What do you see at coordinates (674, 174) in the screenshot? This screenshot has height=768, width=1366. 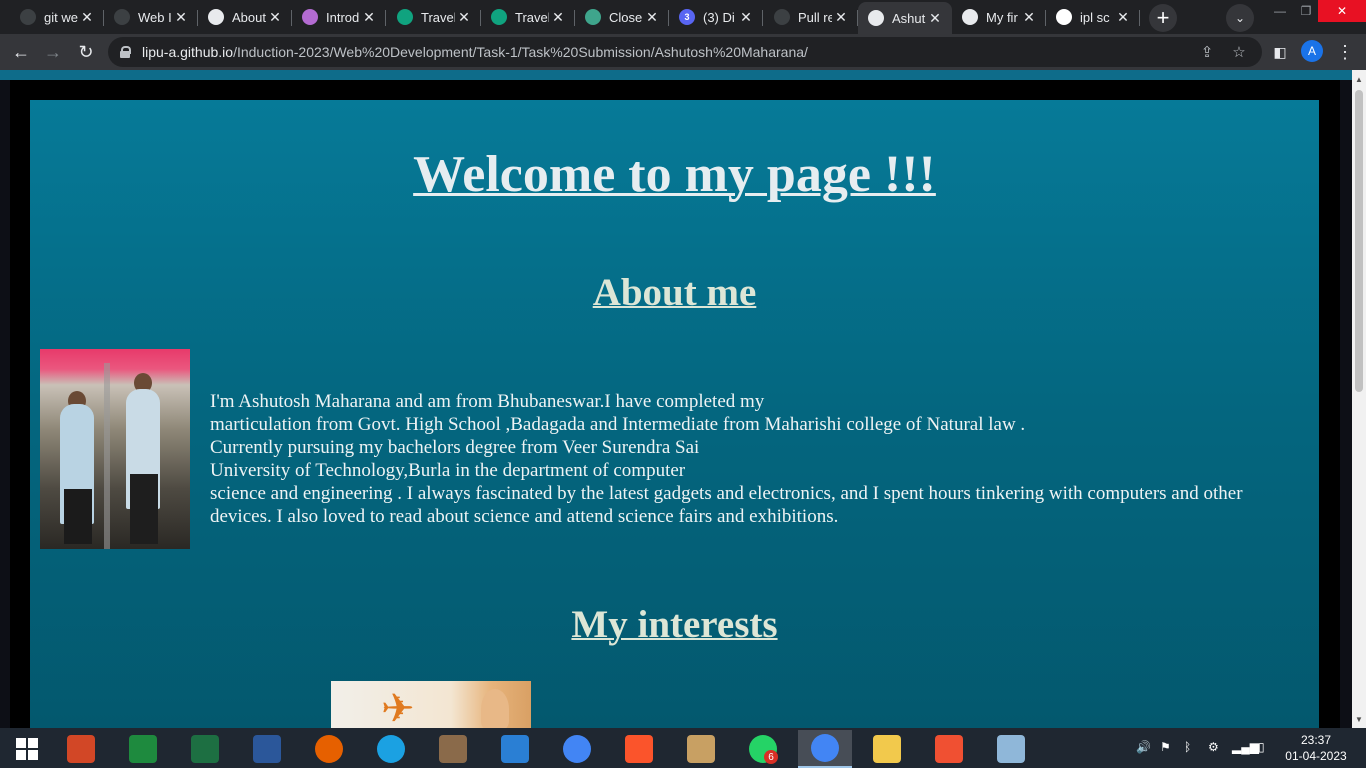 I see `page-title: Welcome to my page !!!` at bounding box center [674, 174].